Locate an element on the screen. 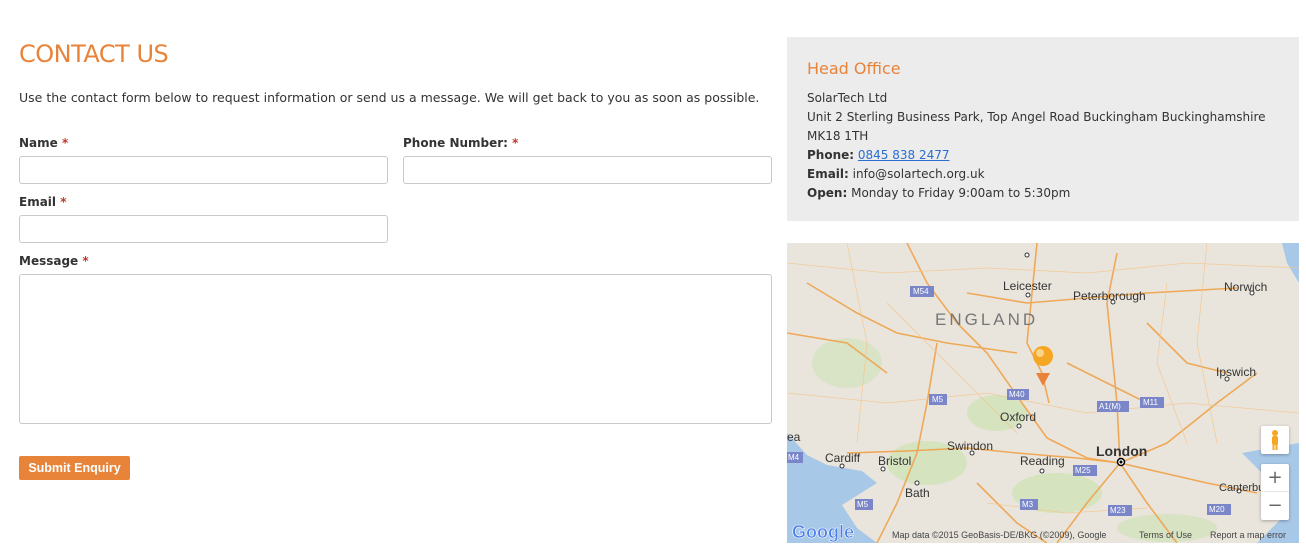 The image size is (1306, 554). zoom-control: + − is located at coordinates (1275, 492).